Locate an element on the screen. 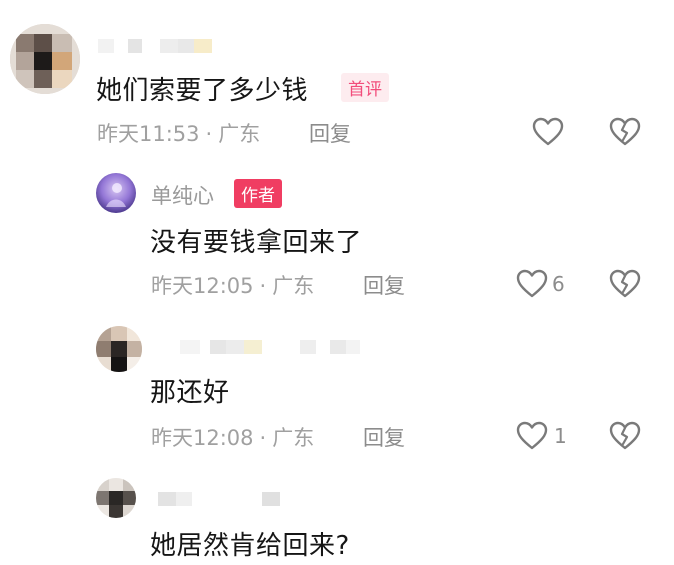 The height and width of the screenshot is (565, 674). comment-time: 昨天12:08 is located at coordinates (202, 438).